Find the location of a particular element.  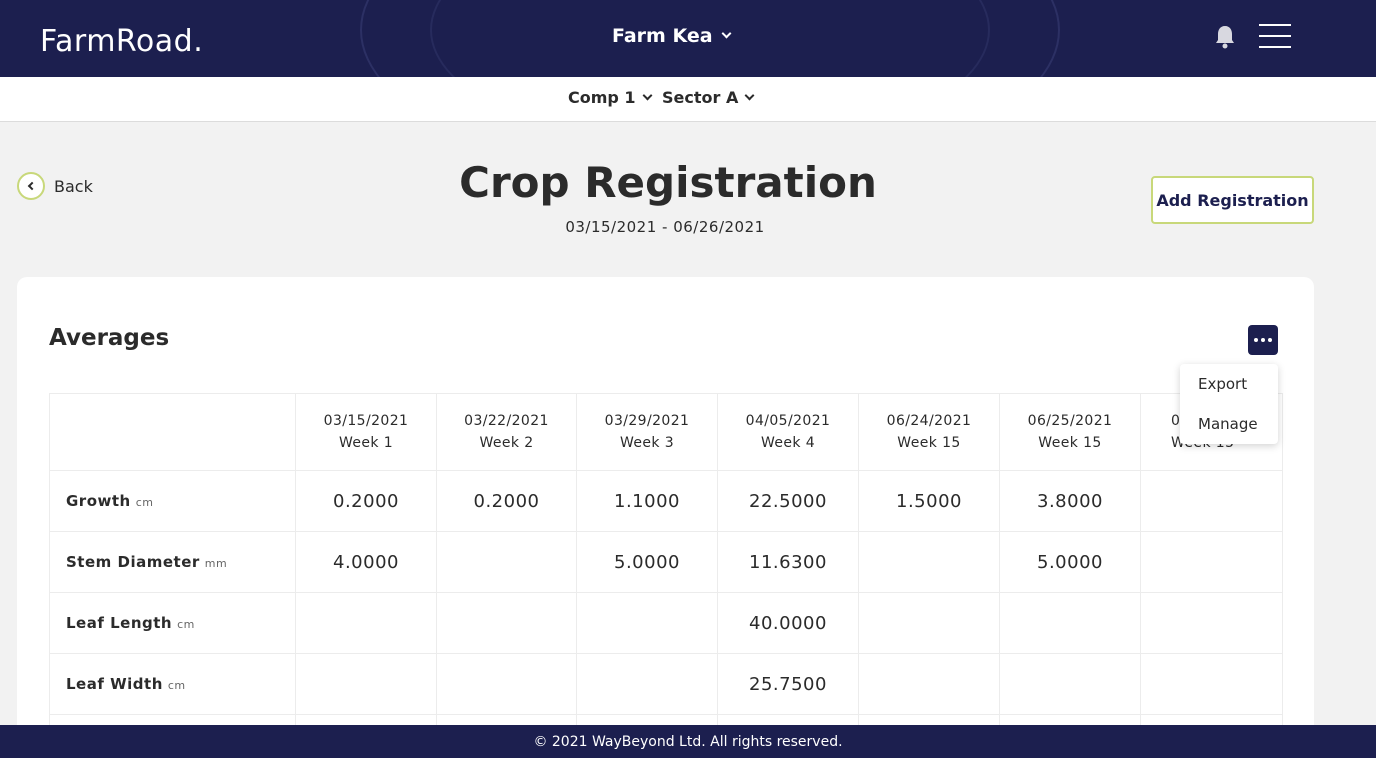

table-row: Leaf Length cm 40.0000 is located at coordinates (666, 623).